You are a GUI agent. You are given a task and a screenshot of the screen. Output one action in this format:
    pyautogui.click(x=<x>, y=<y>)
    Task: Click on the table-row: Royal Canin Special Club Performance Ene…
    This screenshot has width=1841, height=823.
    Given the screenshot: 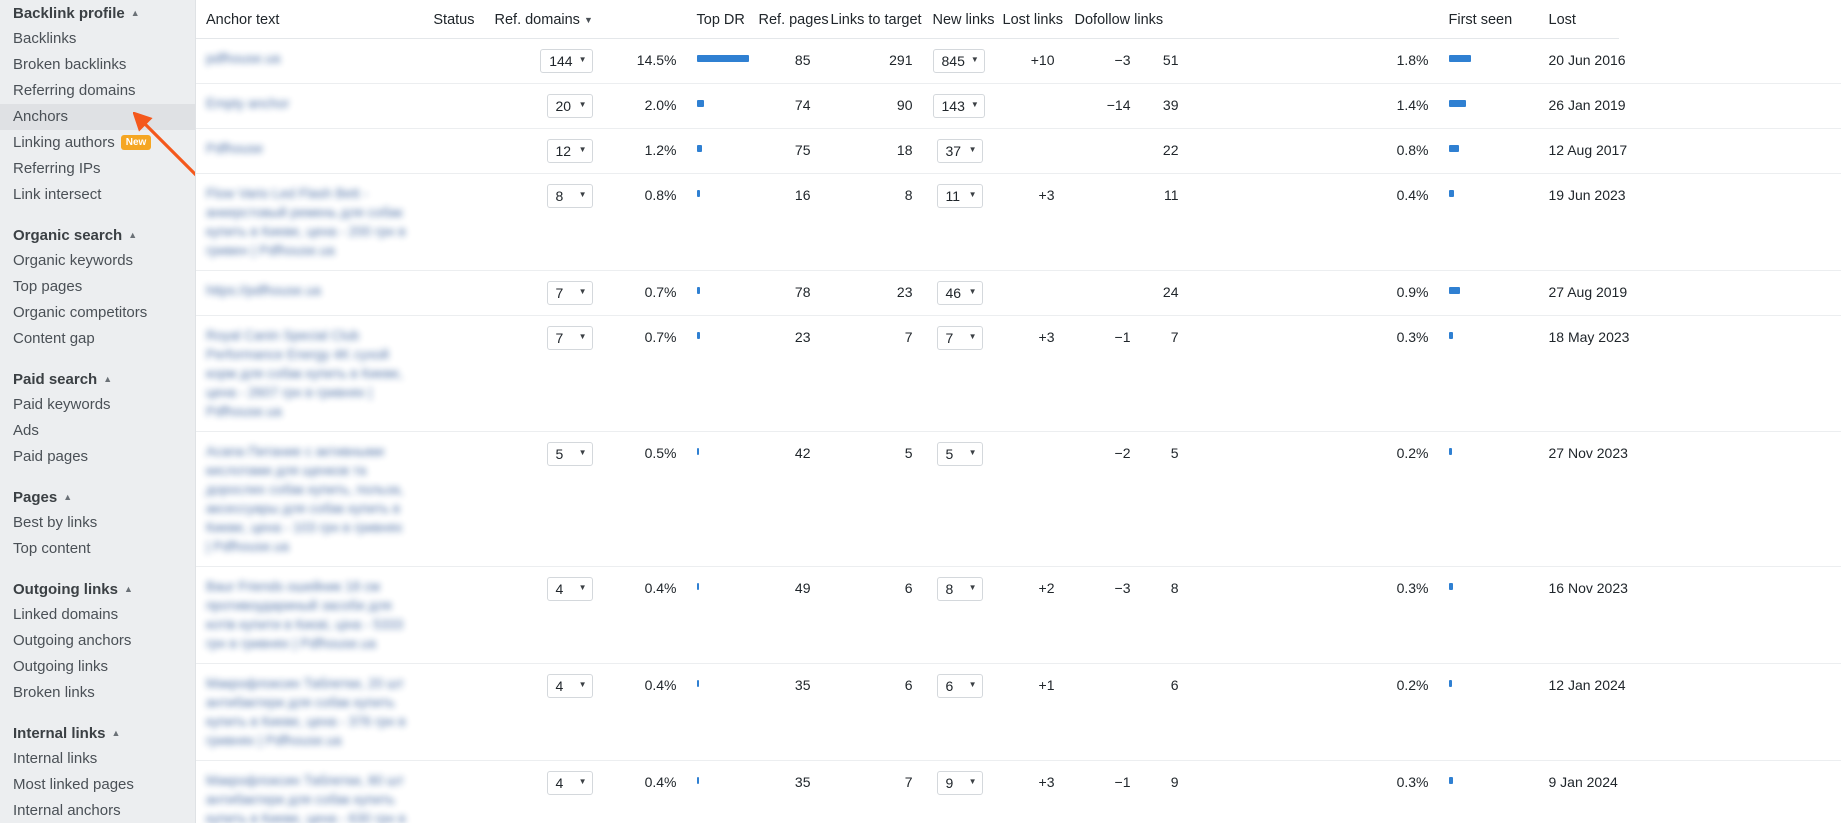 What is the action you would take?
    pyautogui.click(x=1018, y=373)
    